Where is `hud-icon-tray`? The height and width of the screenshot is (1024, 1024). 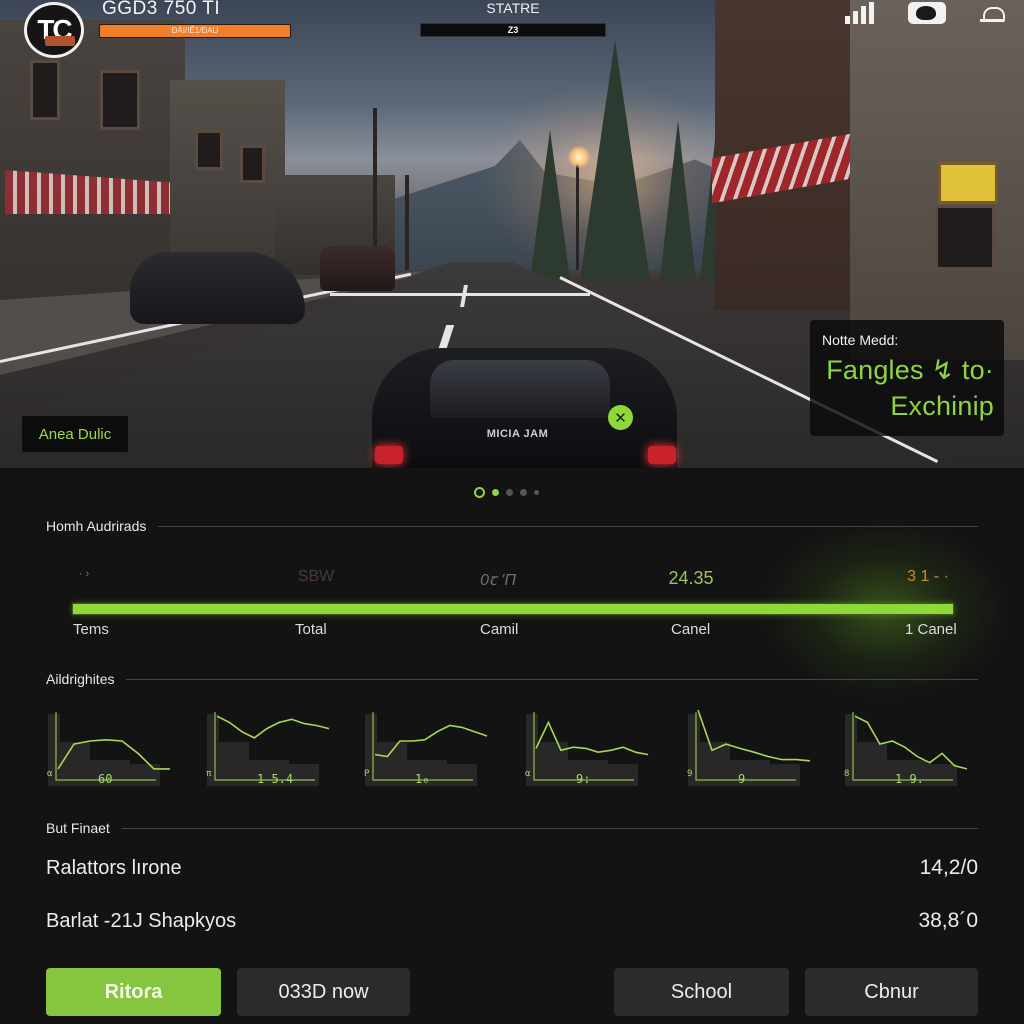
hud-icon-tray is located at coordinates (925, 13).